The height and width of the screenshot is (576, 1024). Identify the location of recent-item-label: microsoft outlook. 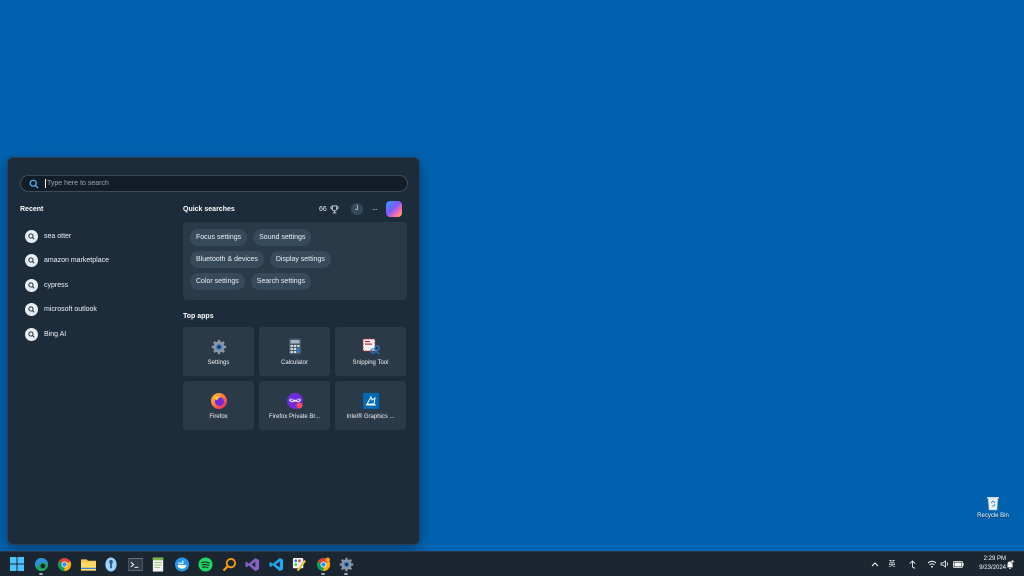
(70, 310).